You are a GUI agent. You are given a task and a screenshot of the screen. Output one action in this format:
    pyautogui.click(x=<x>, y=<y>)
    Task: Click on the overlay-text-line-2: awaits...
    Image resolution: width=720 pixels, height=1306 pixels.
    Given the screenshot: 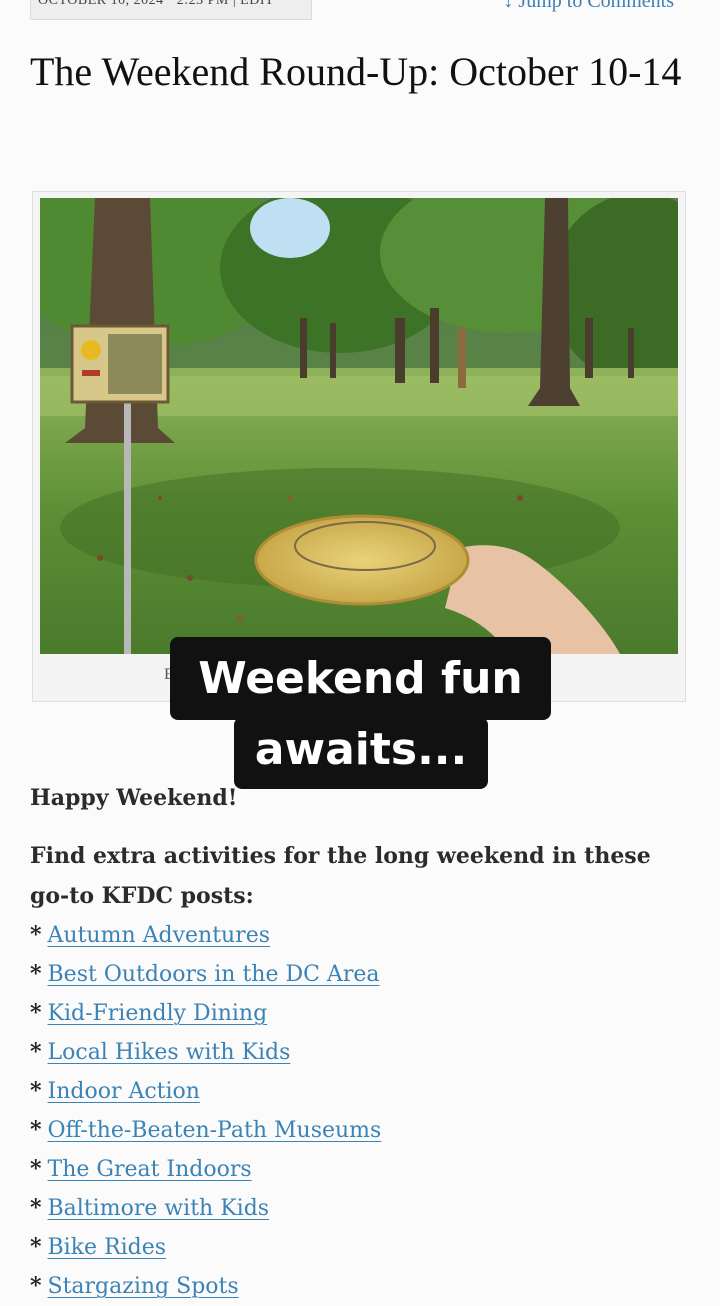 What is the action you would take?
    pyautogui.click(x=361, y=753)
    